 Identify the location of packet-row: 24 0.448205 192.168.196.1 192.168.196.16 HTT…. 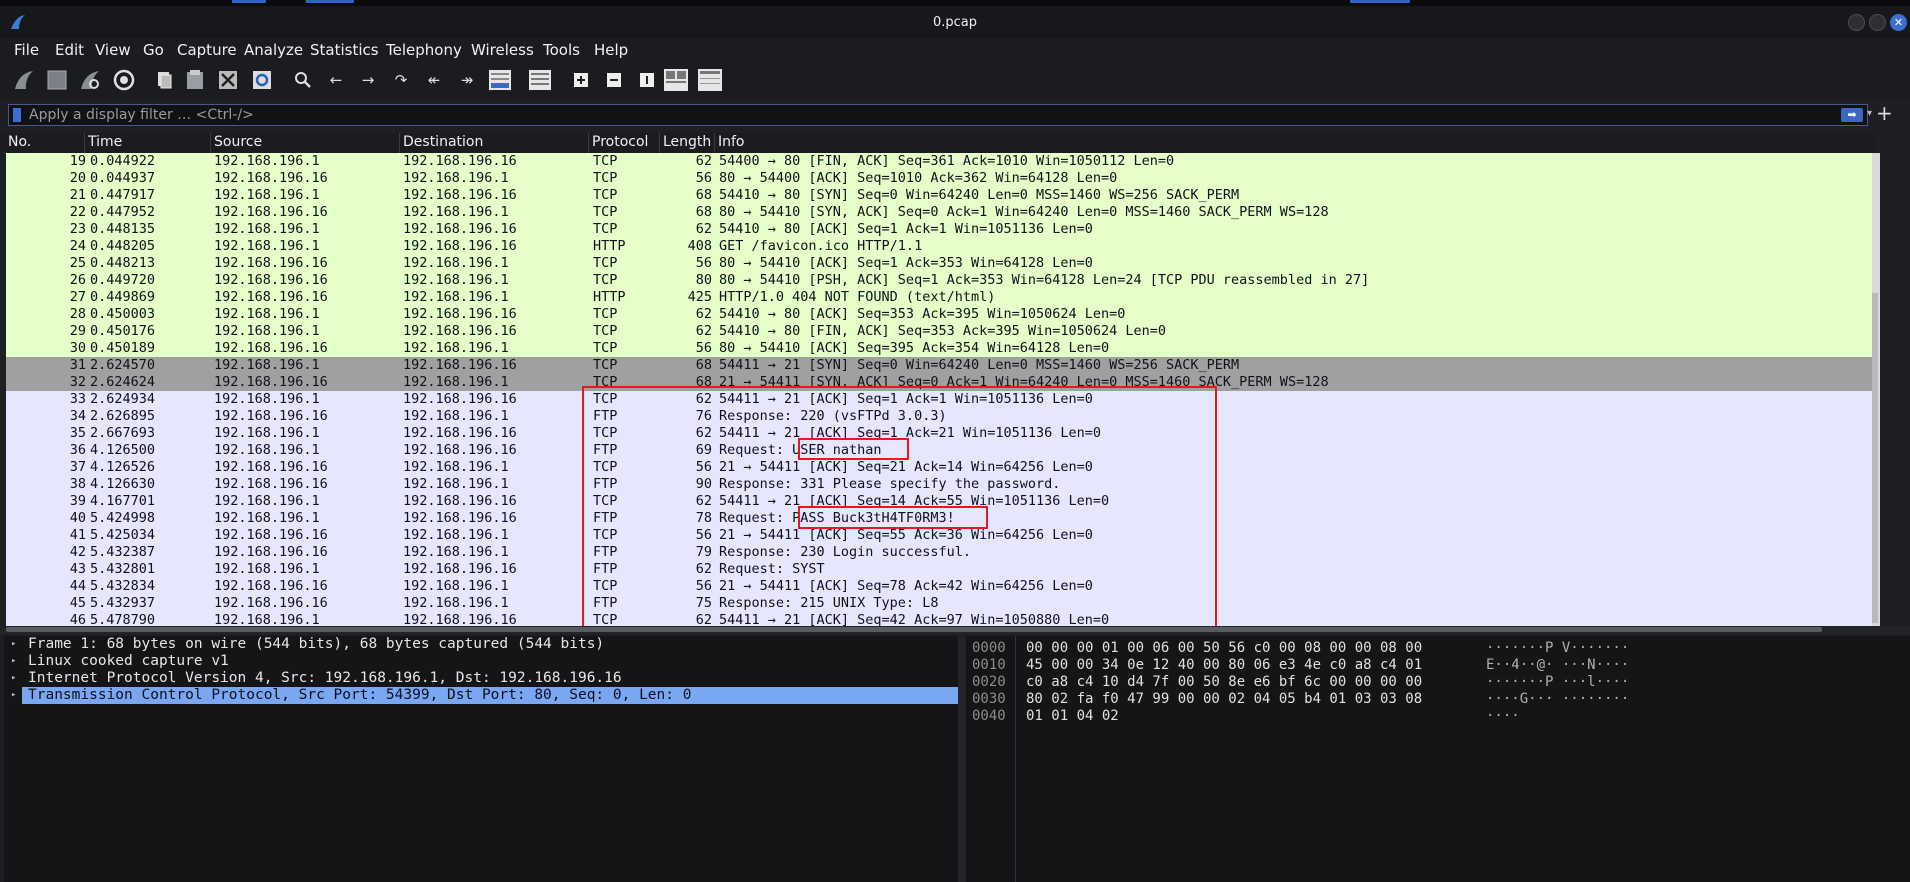
(939, 246).